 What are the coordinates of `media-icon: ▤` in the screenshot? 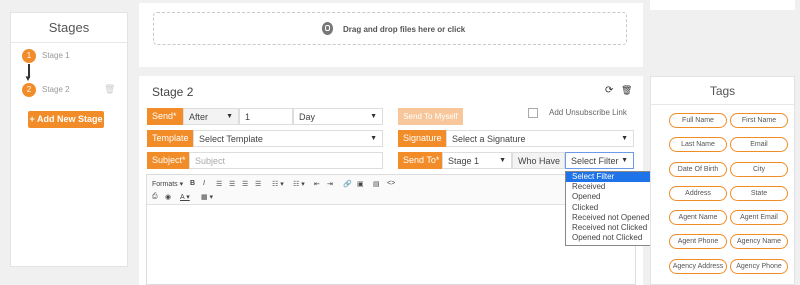 It's located at (376, 184).